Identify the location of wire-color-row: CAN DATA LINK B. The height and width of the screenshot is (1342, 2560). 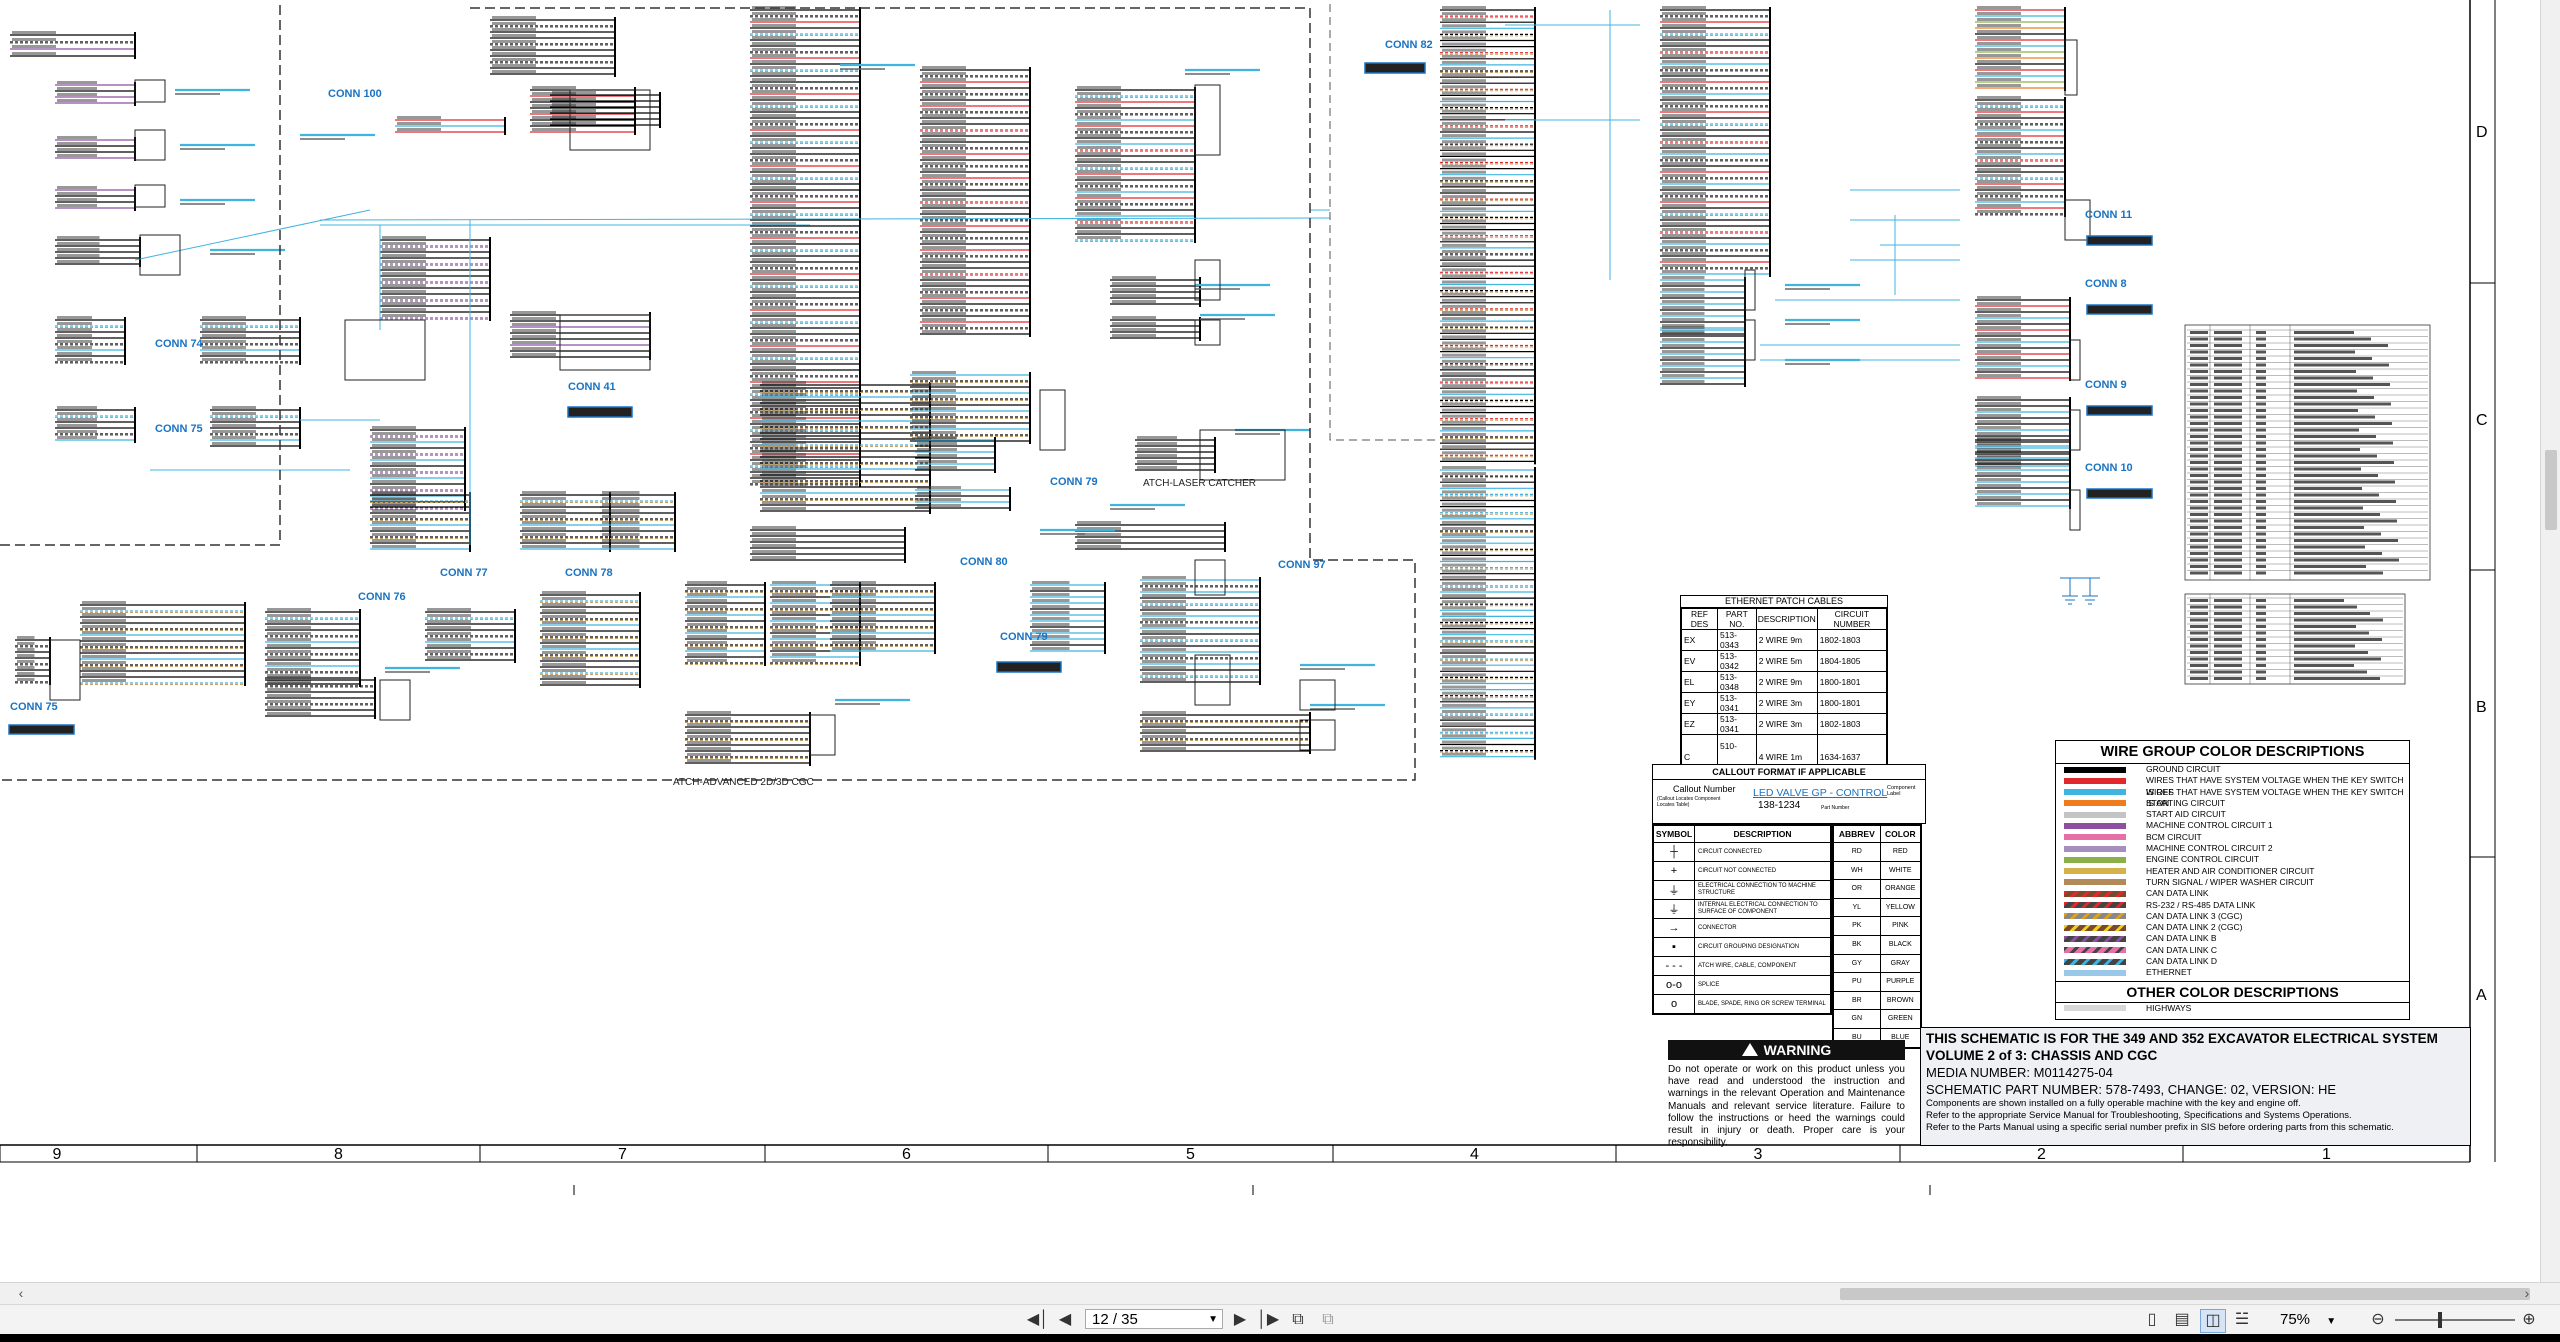
(2232, 938).